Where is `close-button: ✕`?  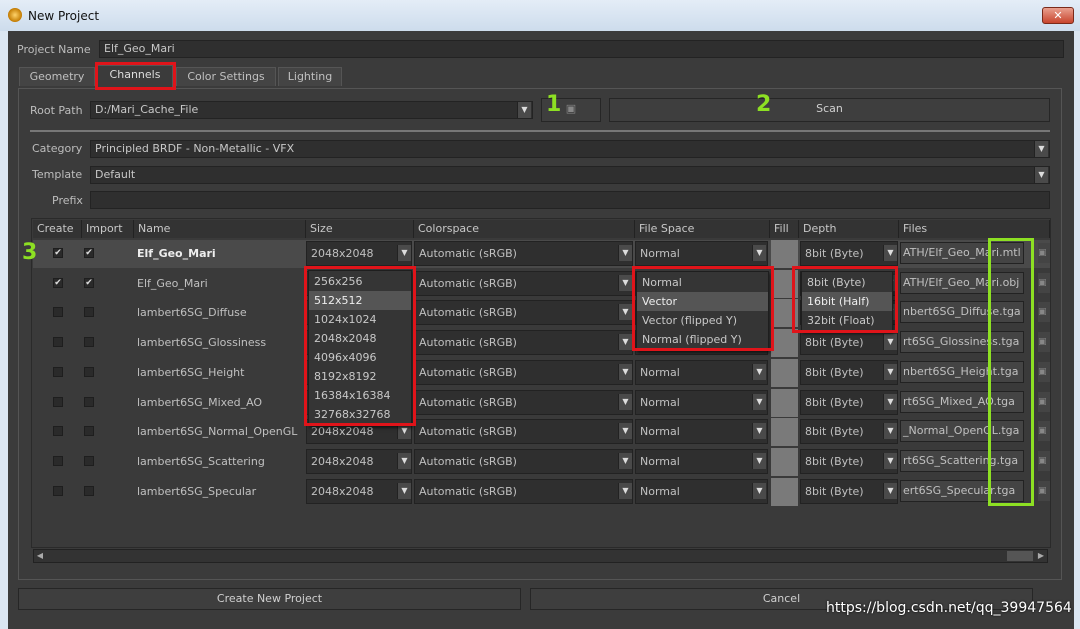 close-button: ✕ is located at coordinates (1058, 15).